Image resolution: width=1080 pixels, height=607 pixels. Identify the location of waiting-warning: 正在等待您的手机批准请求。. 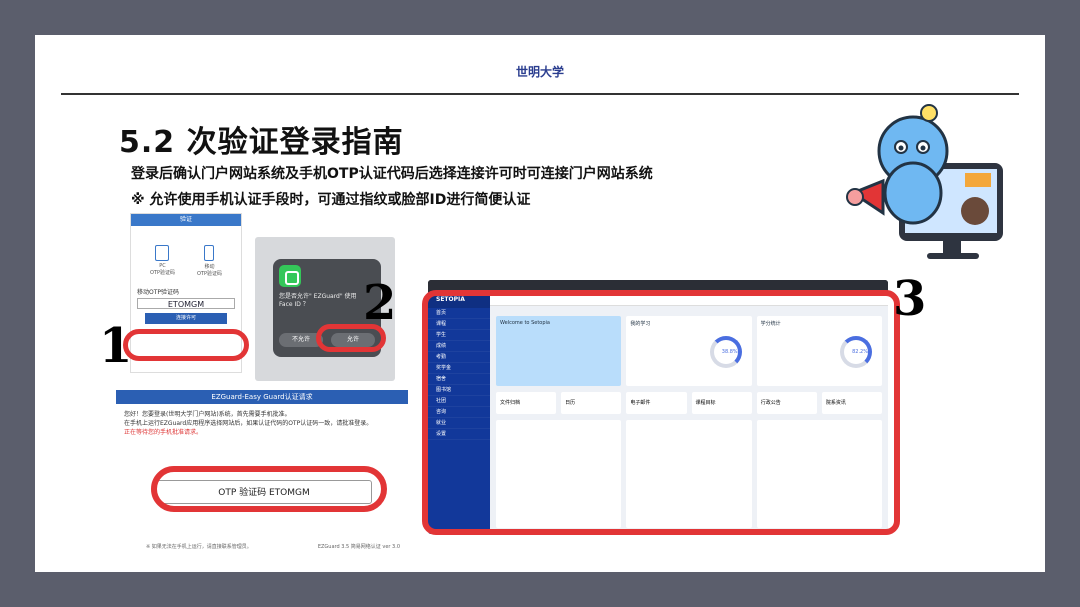
(163, 432).